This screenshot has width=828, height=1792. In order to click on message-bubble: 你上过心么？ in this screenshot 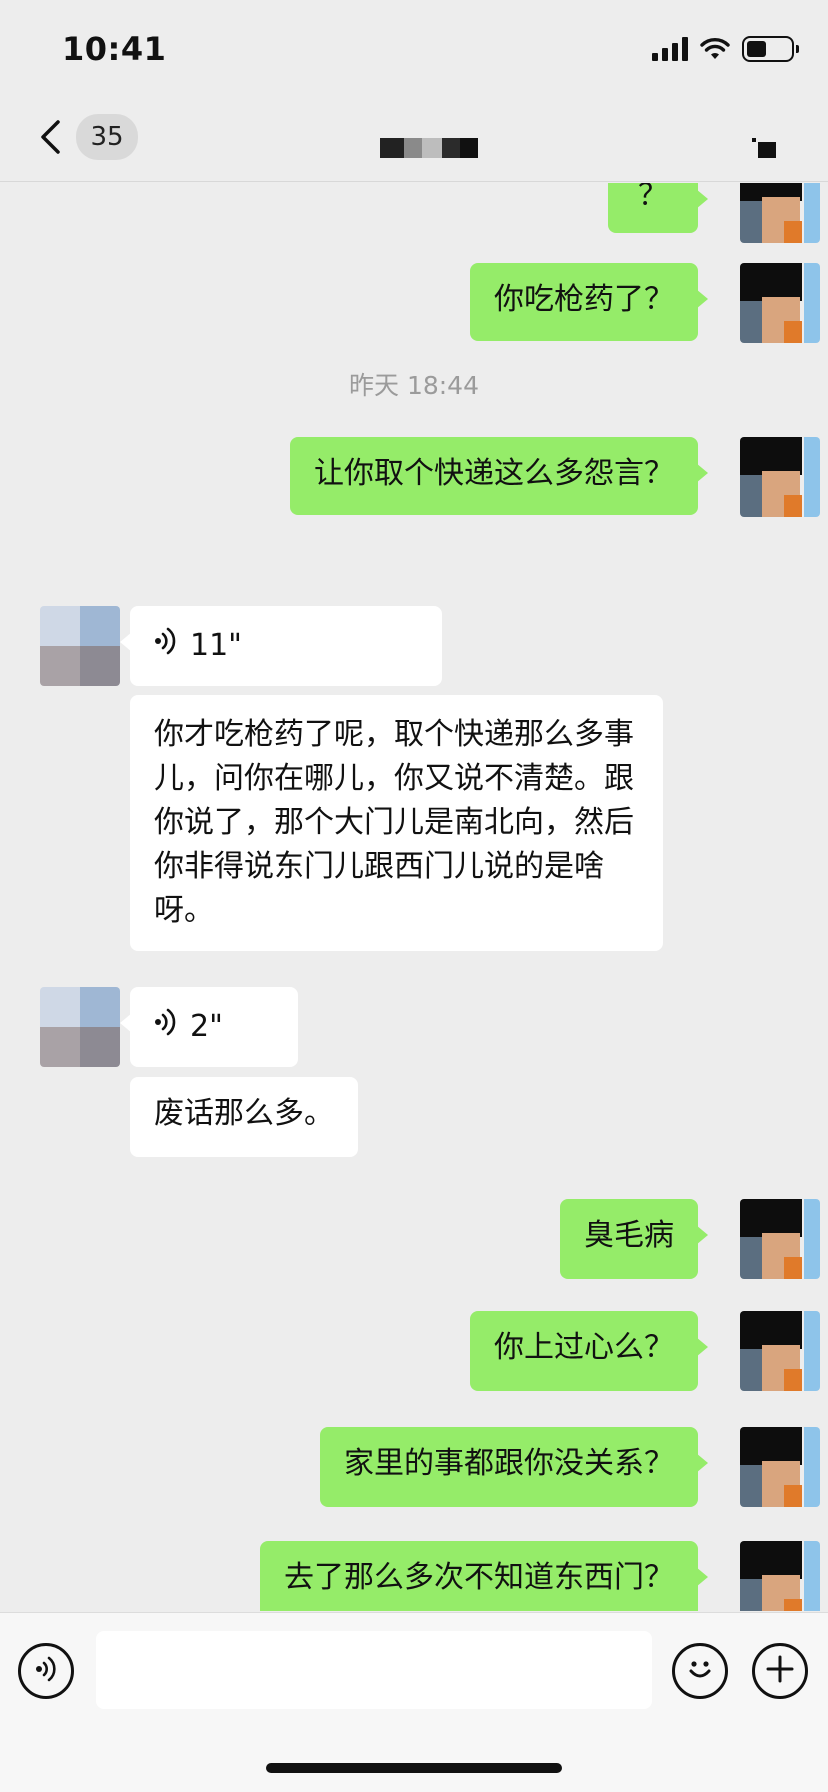, I will do `click(589, 1351)`.